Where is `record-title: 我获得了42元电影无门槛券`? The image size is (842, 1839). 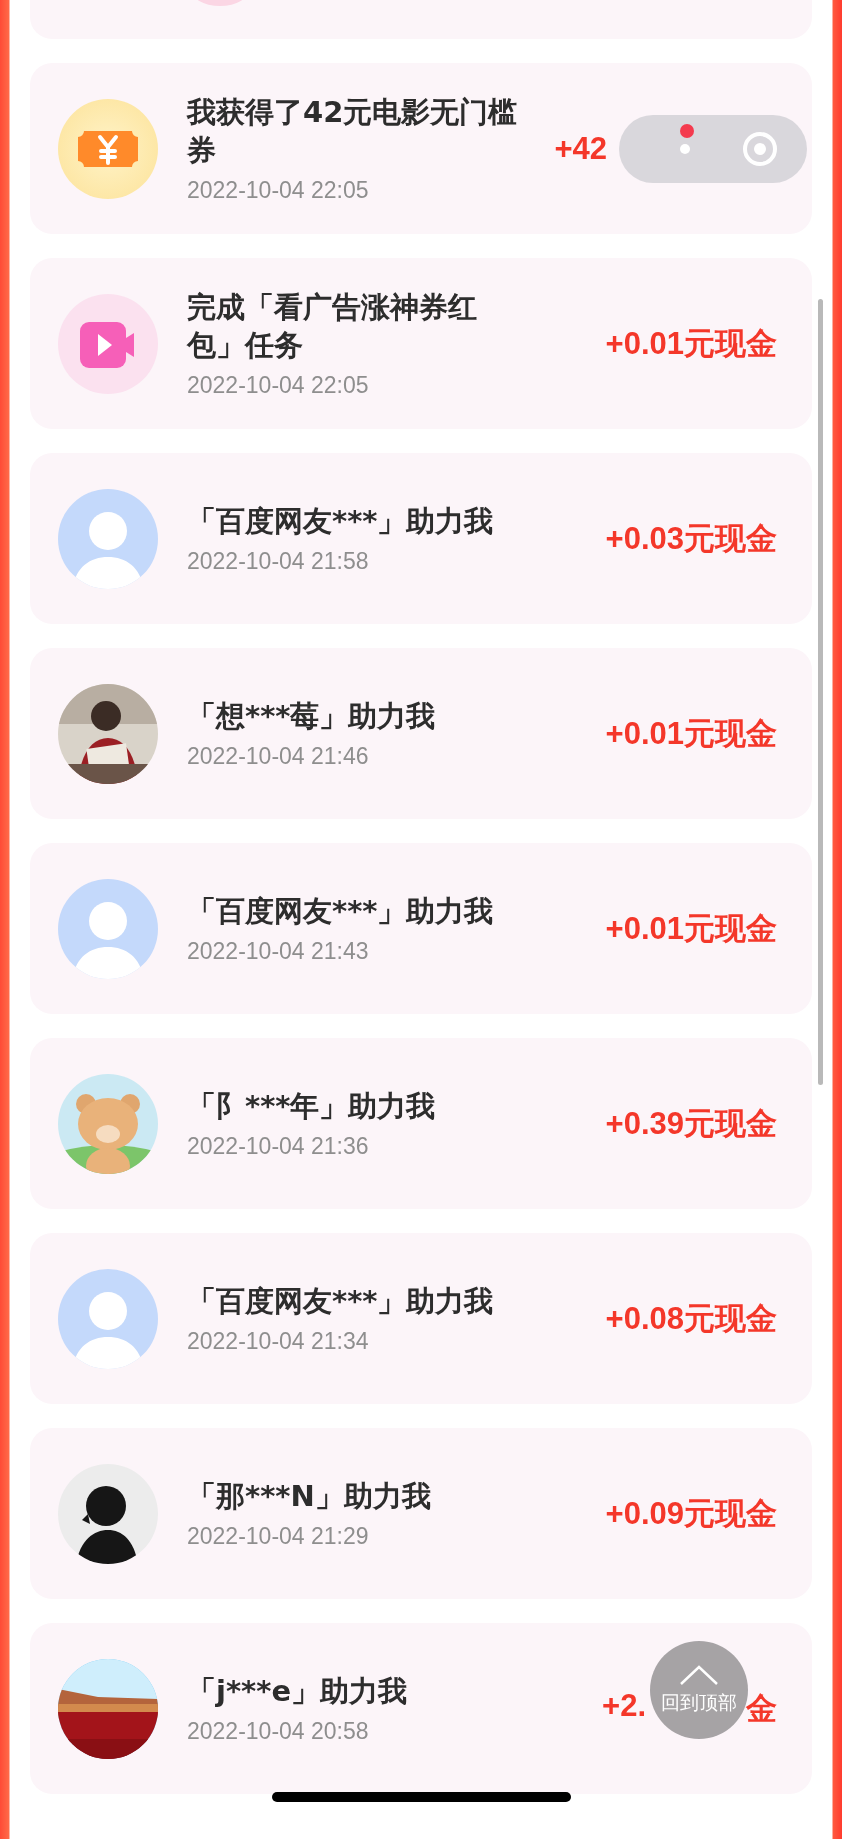
record-title: 我获得了42元电影无门槛券 is located at coordinates (353, 131).